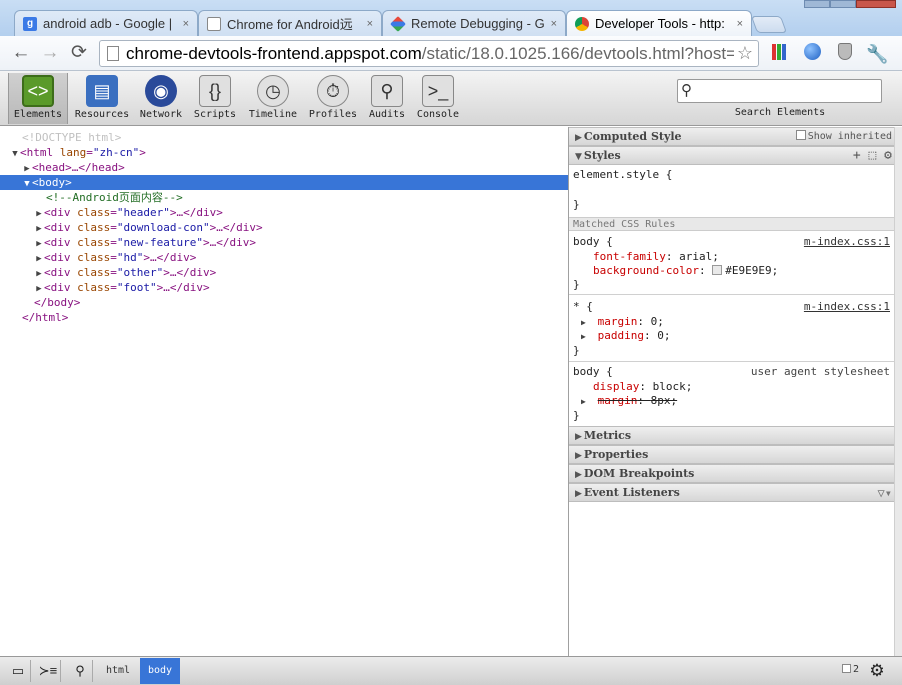 Image resolution: width=902 pixels, height=685 pixels. What do you see at coordinates (80, 671) in the screenshot?
I see `inspect-element-icon: ⚲` at bounding box center [80, 671].